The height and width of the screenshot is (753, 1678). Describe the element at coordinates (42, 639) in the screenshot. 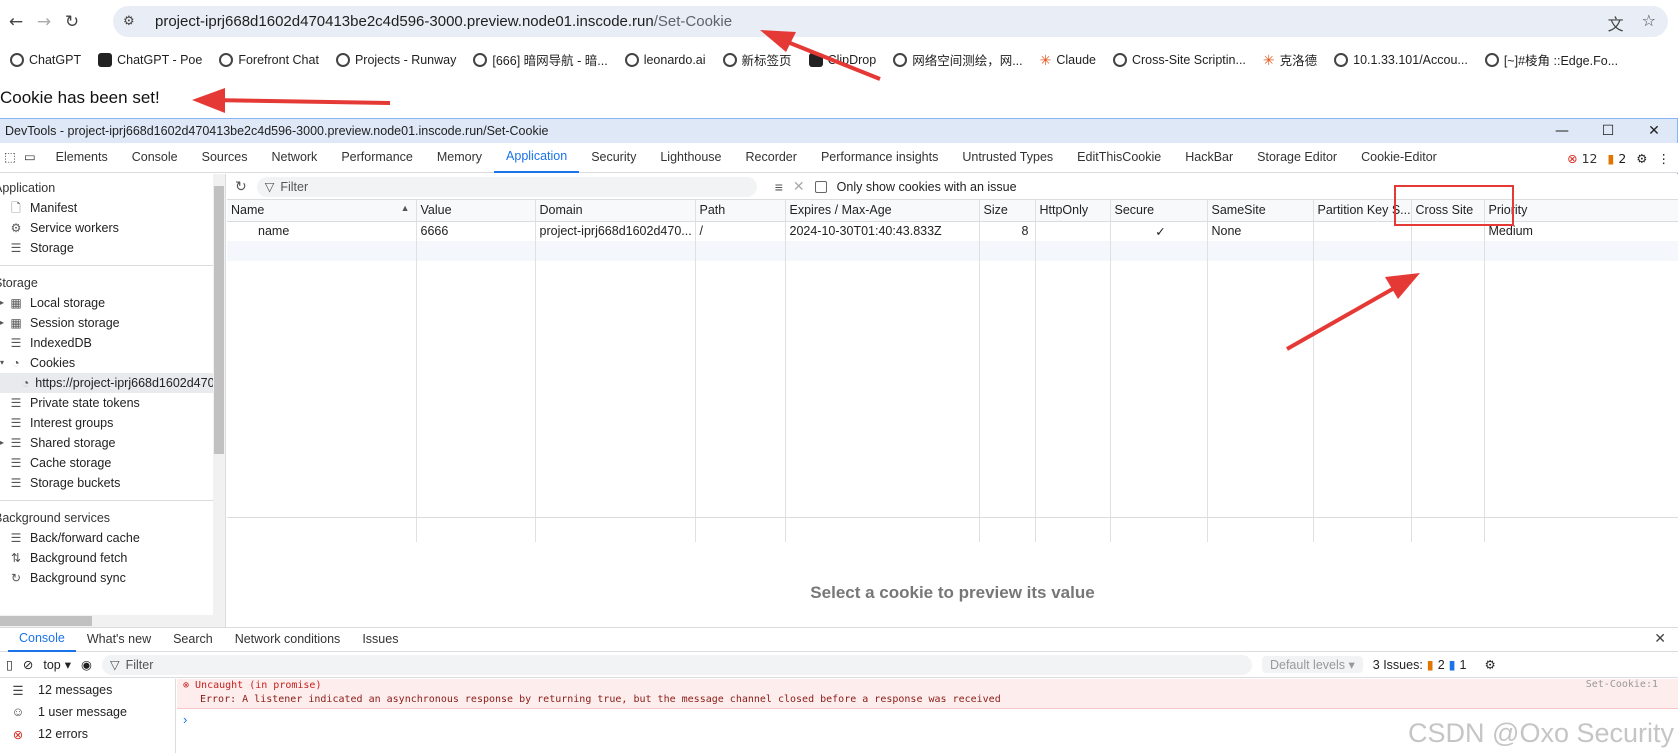

I see `drawer-tab-console: Console` at that location.